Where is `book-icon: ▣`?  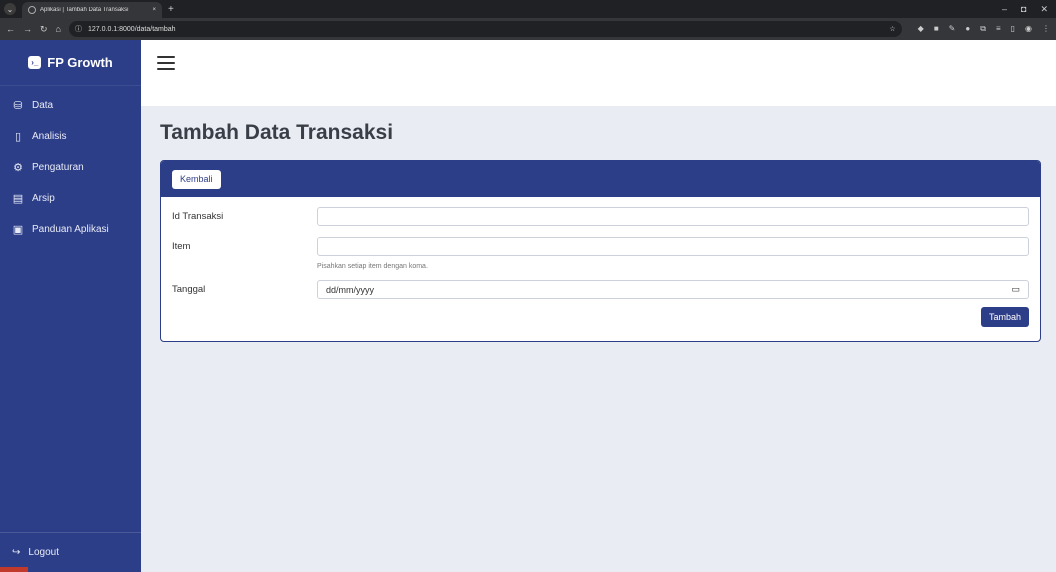 book-icon: ▣ is located at coordinates (18, 230).